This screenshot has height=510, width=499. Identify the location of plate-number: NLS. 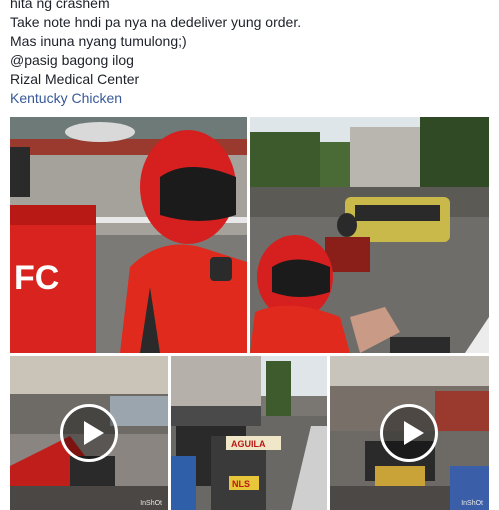
(241, 484).